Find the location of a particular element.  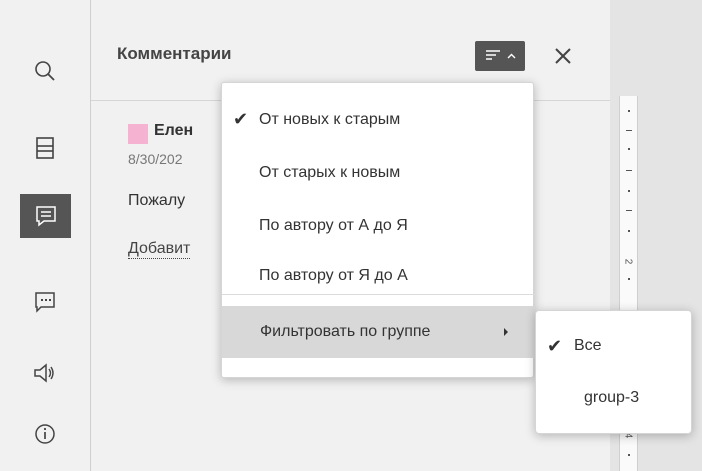

left-toolbar is located at coordinates (45, 235).